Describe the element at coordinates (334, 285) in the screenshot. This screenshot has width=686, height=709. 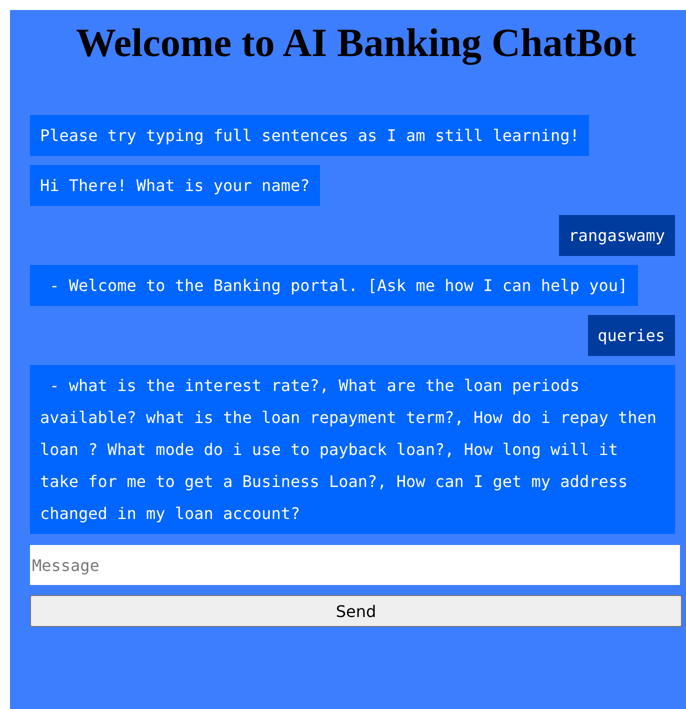
I see `bot-message: - Welcome to the Banking portal. [Ask me how I can help you]` at that location.